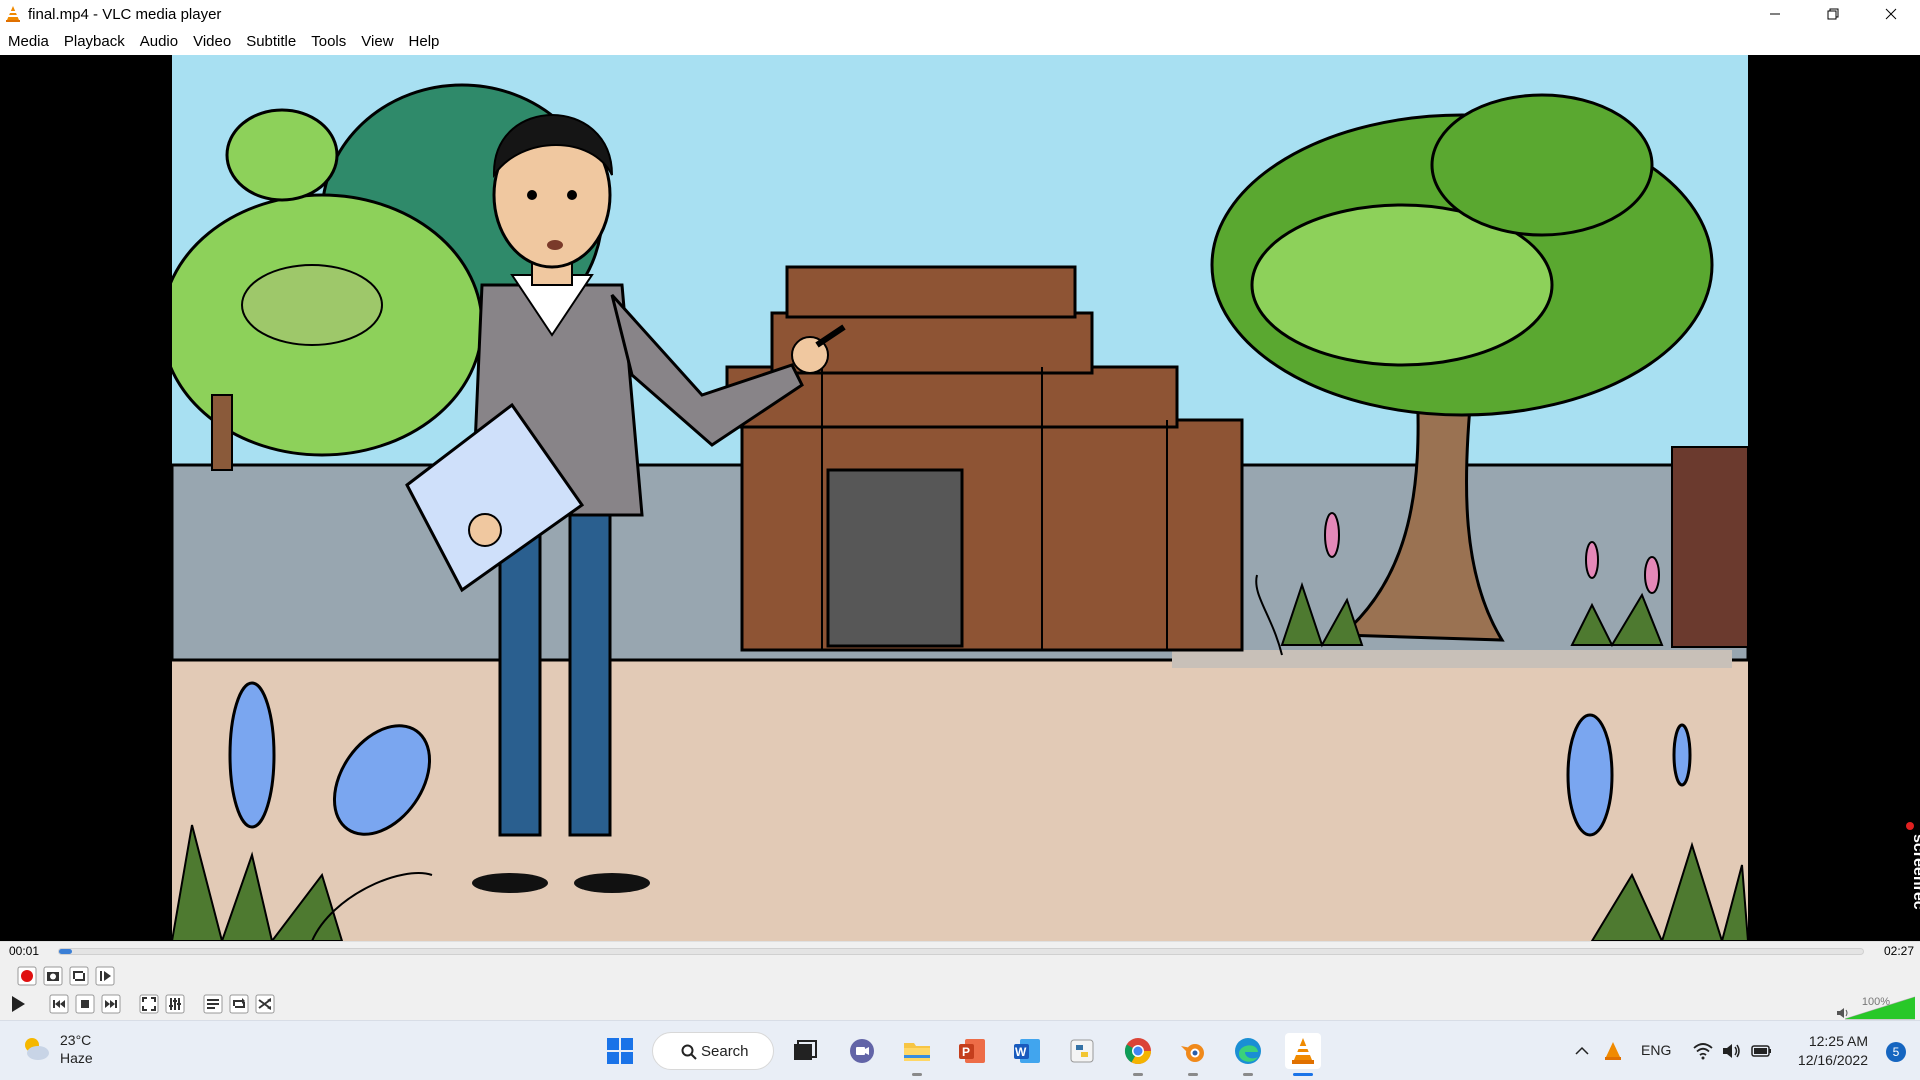 The width and height of the screenshot is (1920, 1080). I want to click on camera-icon, so click(53, 976).